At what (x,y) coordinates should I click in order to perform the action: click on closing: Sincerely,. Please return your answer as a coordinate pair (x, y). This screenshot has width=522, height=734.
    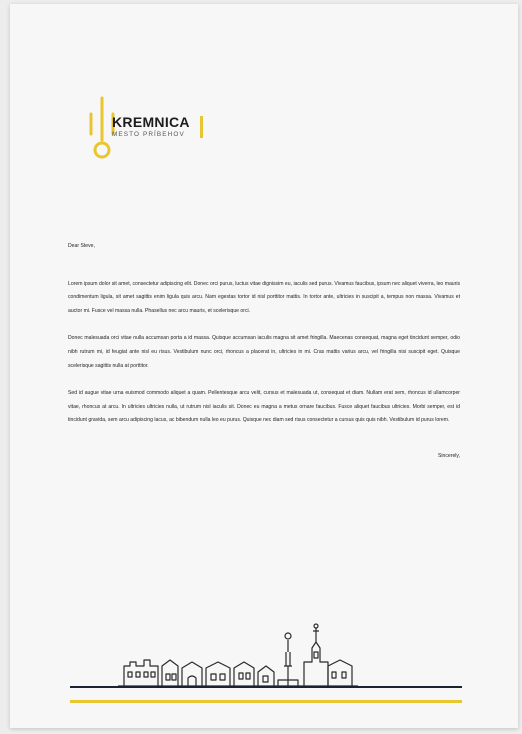
    Looking at the image, I should click on (449, 455).